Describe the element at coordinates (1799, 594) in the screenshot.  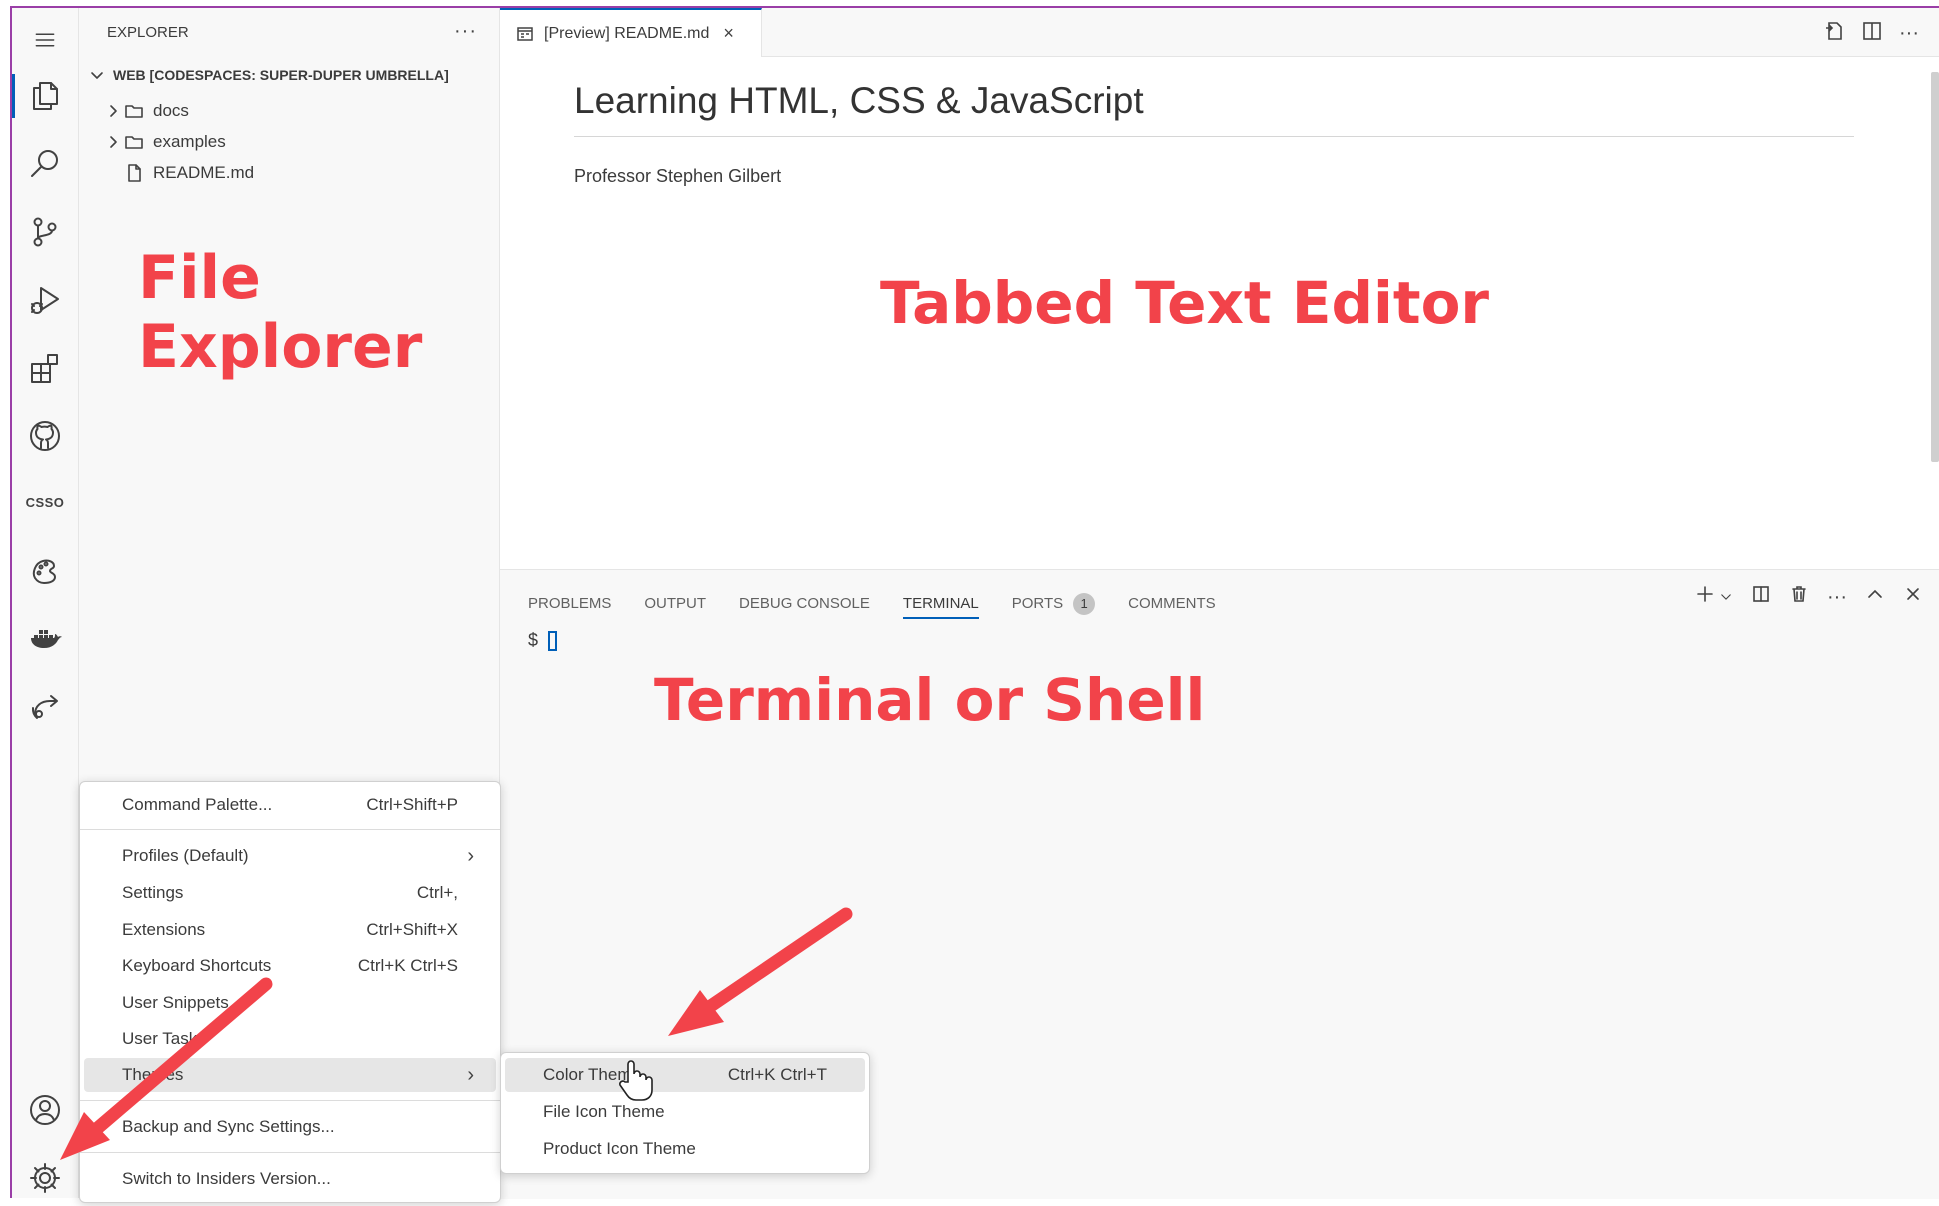
I see `trash-icon` at that location.